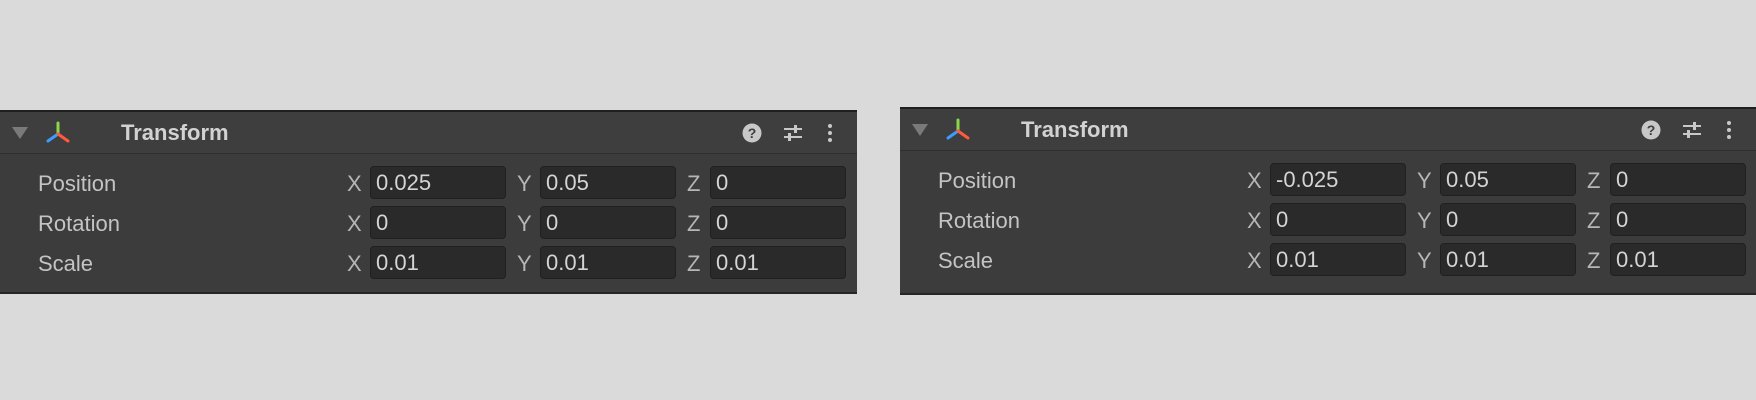 The height and width of the screenshot is (400, 1756). What do you see at coordinates (438, 182) in the screenshot?
I see `position-x-field: 0.025` at bounding box center [438, 182].